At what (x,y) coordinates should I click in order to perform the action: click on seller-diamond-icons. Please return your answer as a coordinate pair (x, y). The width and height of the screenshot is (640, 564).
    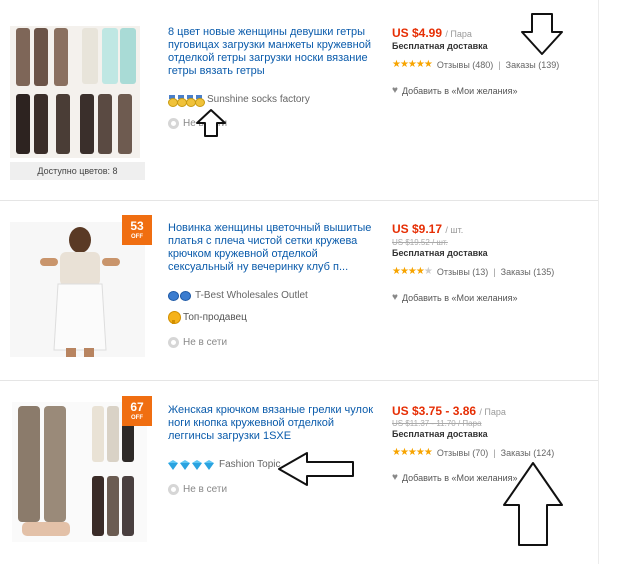
    Looking at the image, I should click on (191, 464).